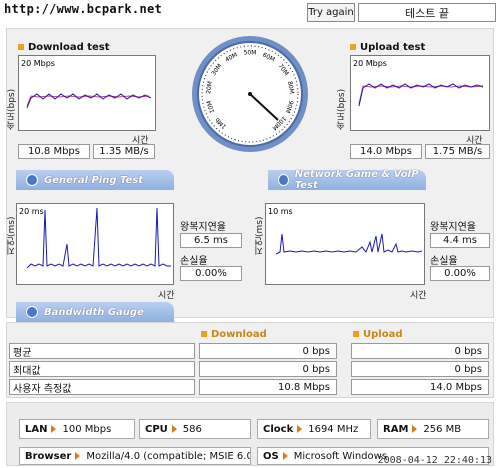 This screenshot has height=468, width=500. I want to click on upload-title: Upload test, so click(387, 47).